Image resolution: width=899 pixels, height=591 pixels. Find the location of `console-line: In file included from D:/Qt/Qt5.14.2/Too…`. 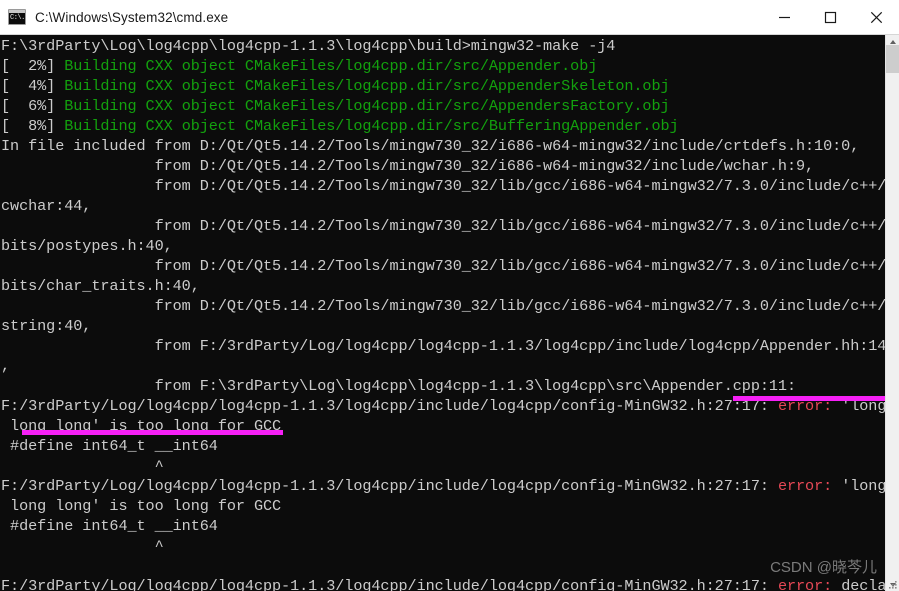

console-line: In file included from D:/Qt/Qt5.14.2/Too… is located at coordinates (442, 146).